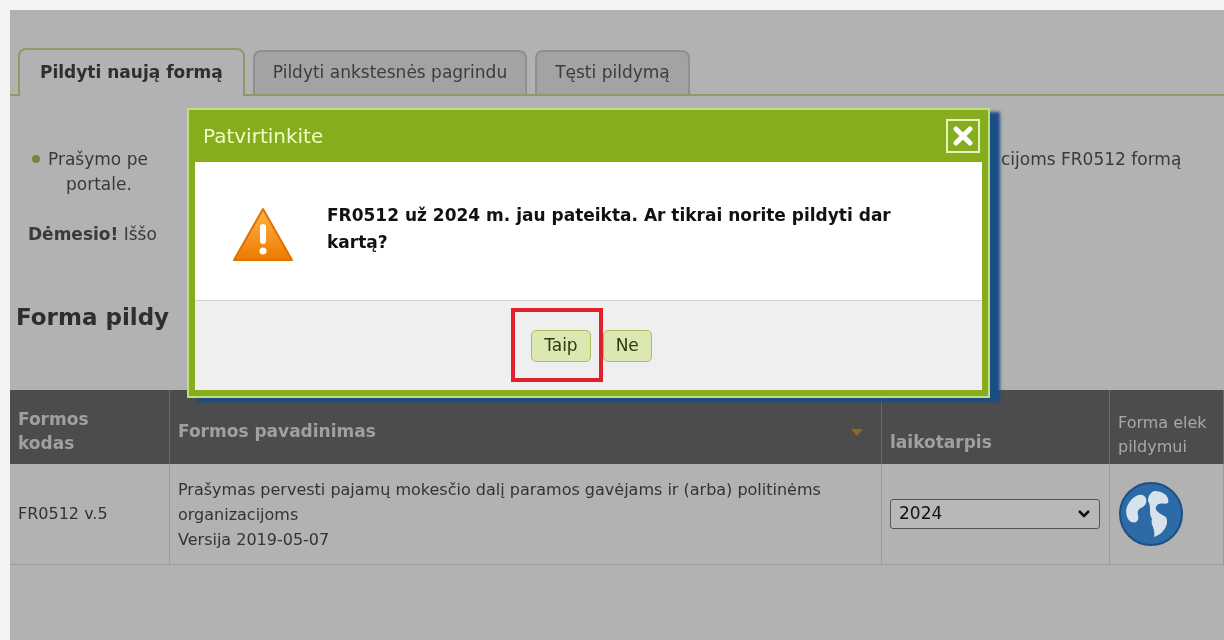  Describe the element at coordinates (941, 427) in the screenshot. I see `column-header: laikotarpis` at that location.